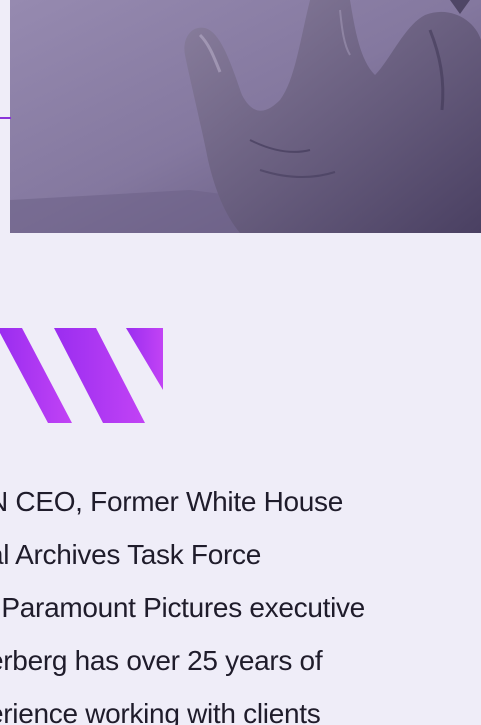 The image size is (481, 725). I want to click on accent-line, so click(5, 118).